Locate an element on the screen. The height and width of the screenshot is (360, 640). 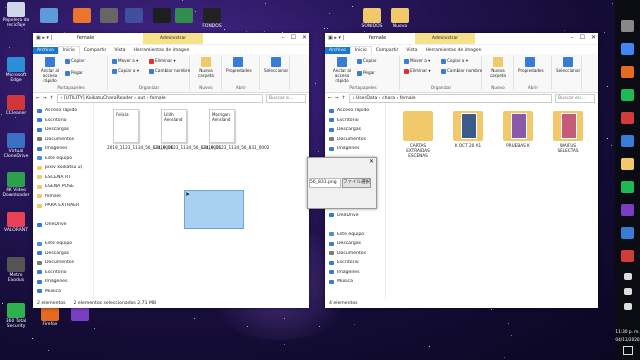
desktop-icon: VALORANT is located at coordinates (16, 222).